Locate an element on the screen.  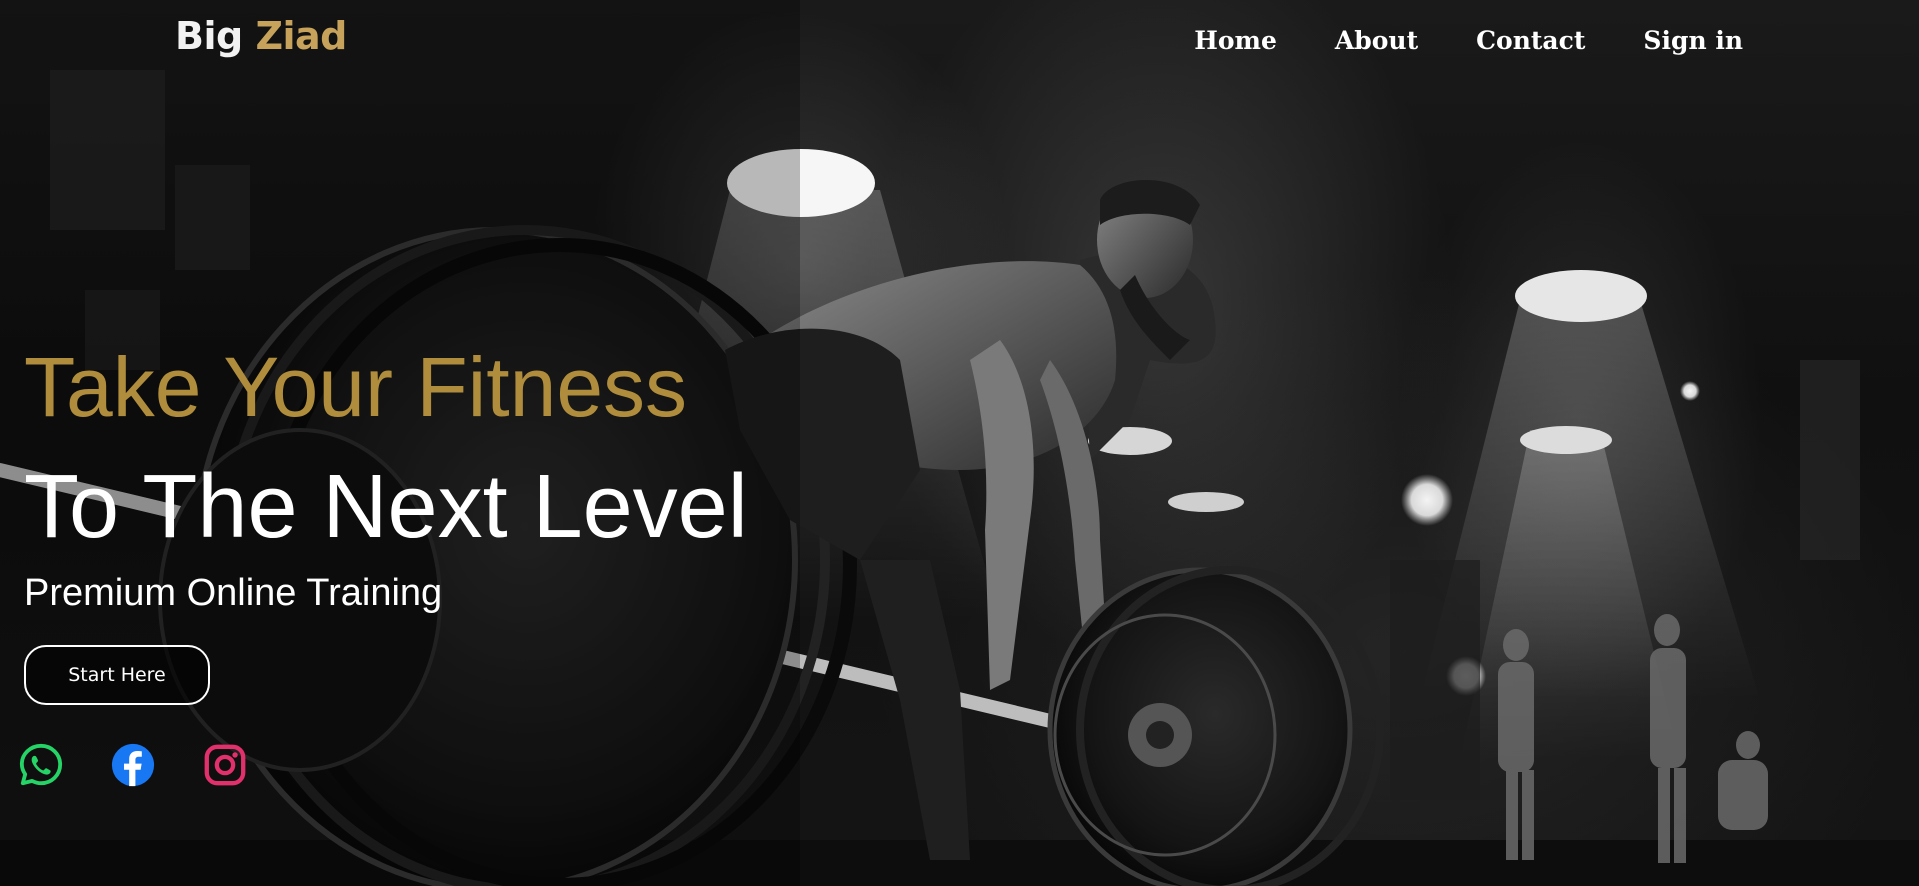
hero-subheadline: Premium Online Training is located at coordinates (233, 593).